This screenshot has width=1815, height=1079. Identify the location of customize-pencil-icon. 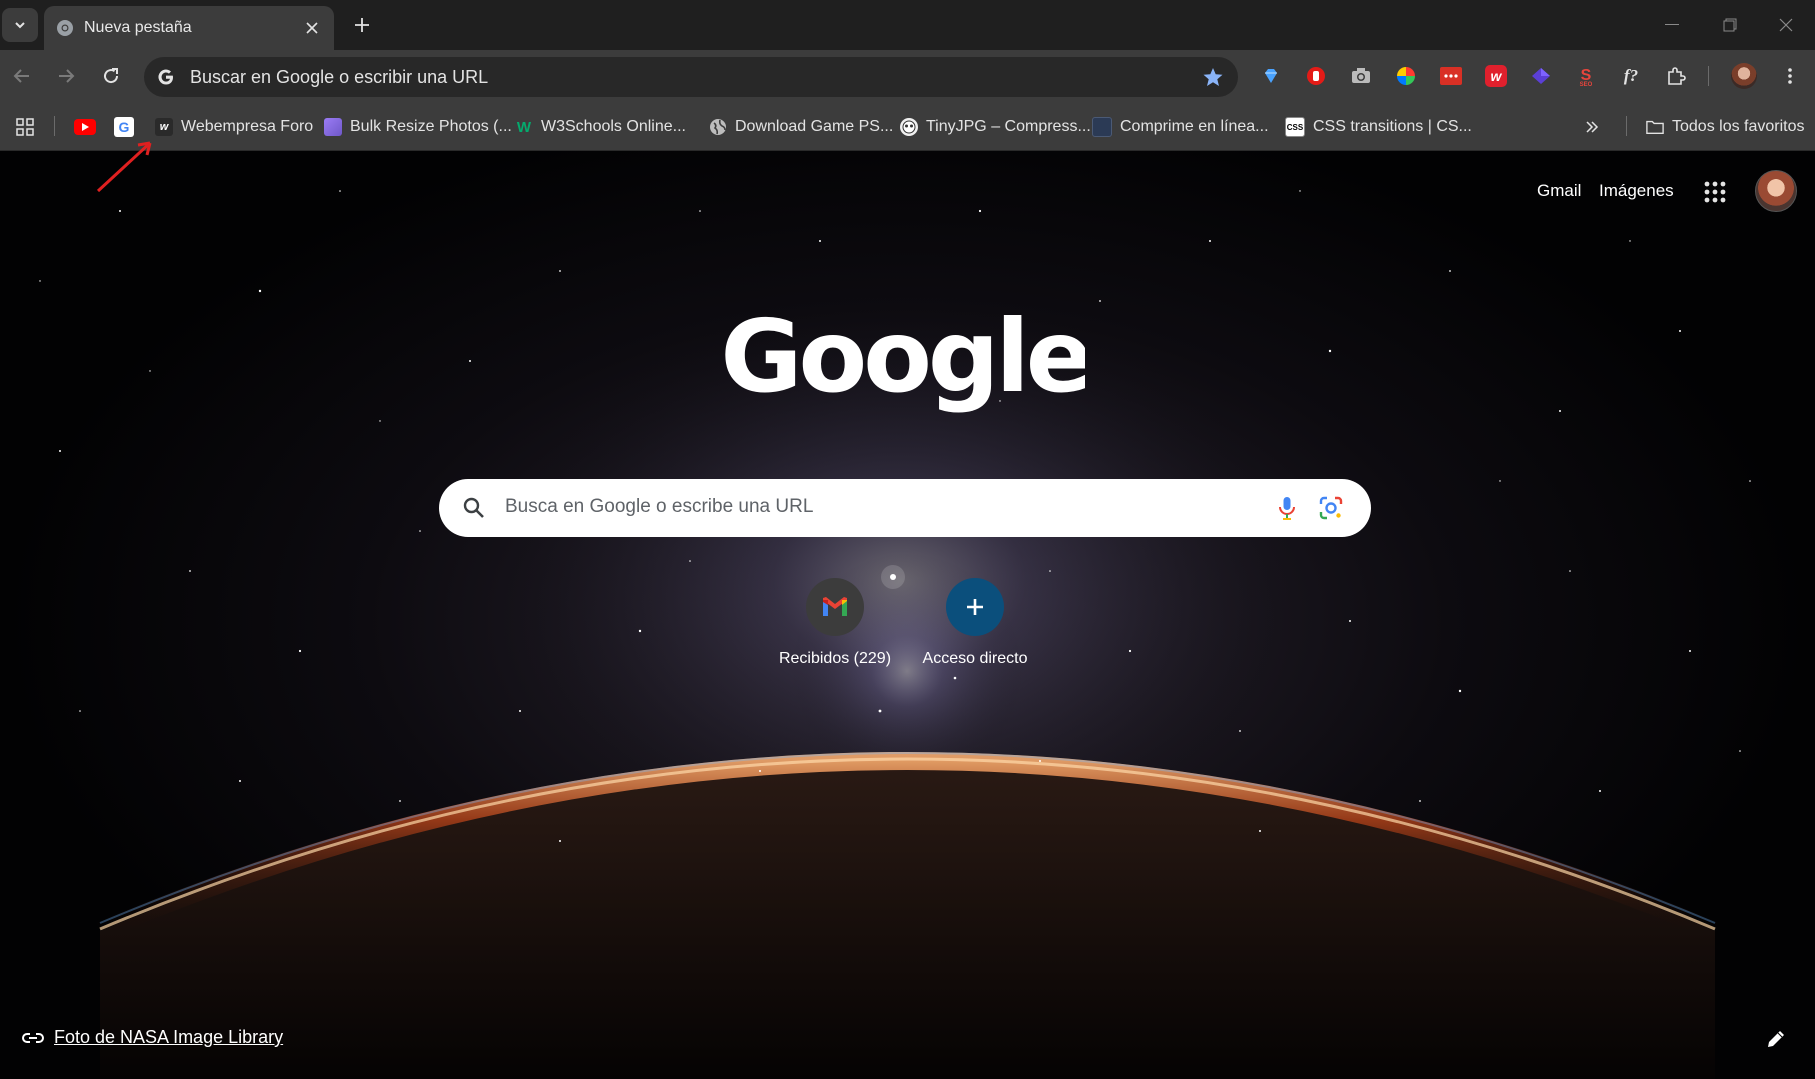
(1776, 1039).